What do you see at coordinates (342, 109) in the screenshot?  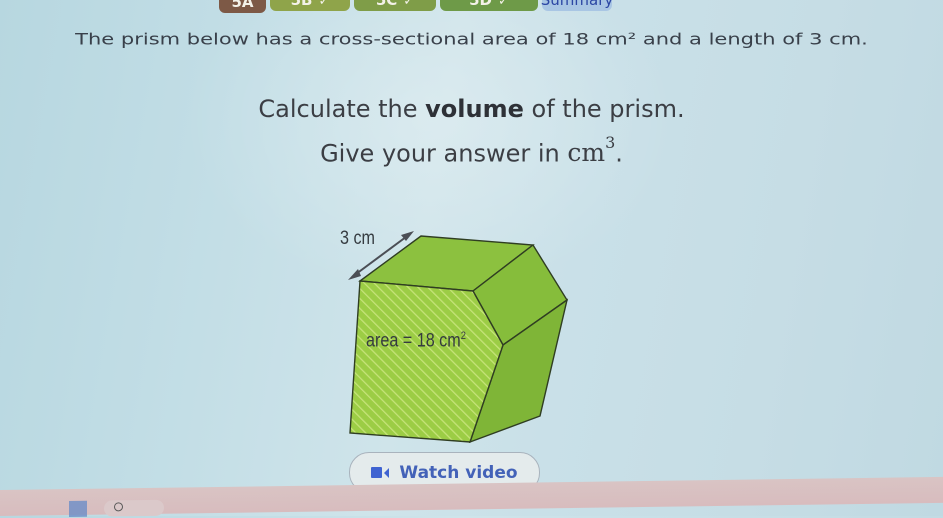 I see `question-text-part: Calculate the` at bounding box center [342, 109].